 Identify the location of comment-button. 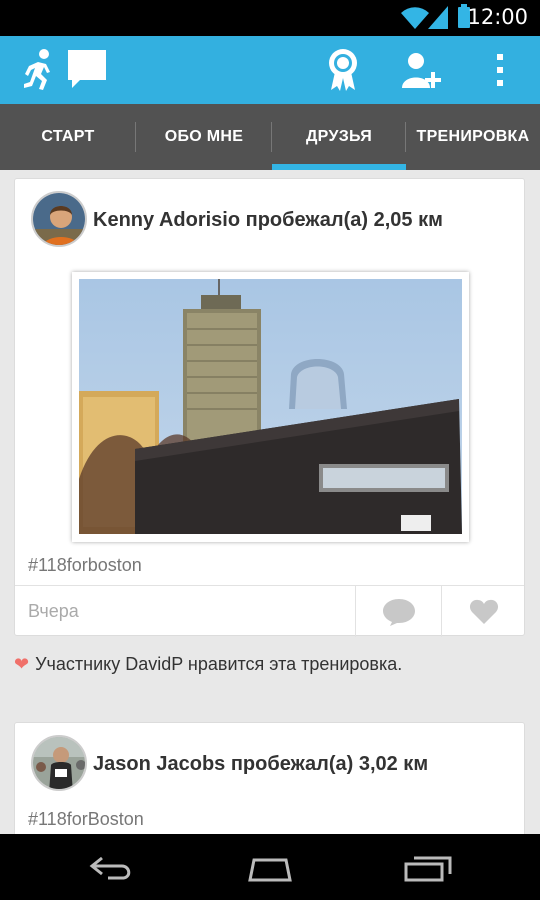
(398, 611).